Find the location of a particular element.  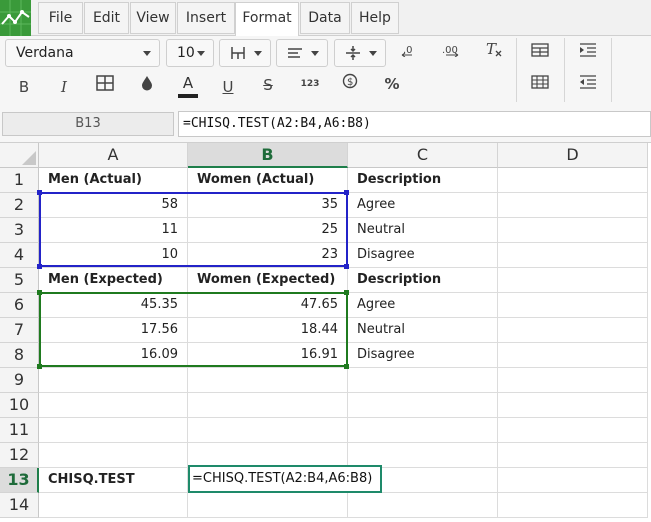

cell-d2 is located at coordinates (573, 205).